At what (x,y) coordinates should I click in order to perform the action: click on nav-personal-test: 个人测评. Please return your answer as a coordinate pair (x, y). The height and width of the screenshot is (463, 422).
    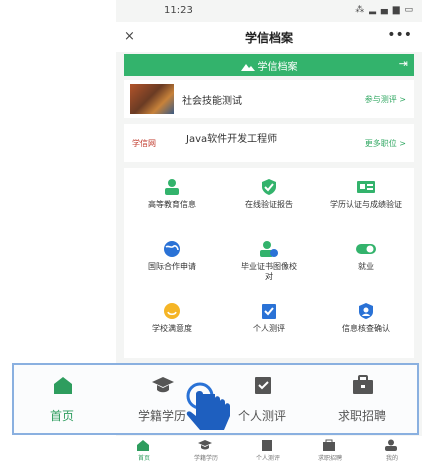
    Looking at the image, I should click on (268, 450).